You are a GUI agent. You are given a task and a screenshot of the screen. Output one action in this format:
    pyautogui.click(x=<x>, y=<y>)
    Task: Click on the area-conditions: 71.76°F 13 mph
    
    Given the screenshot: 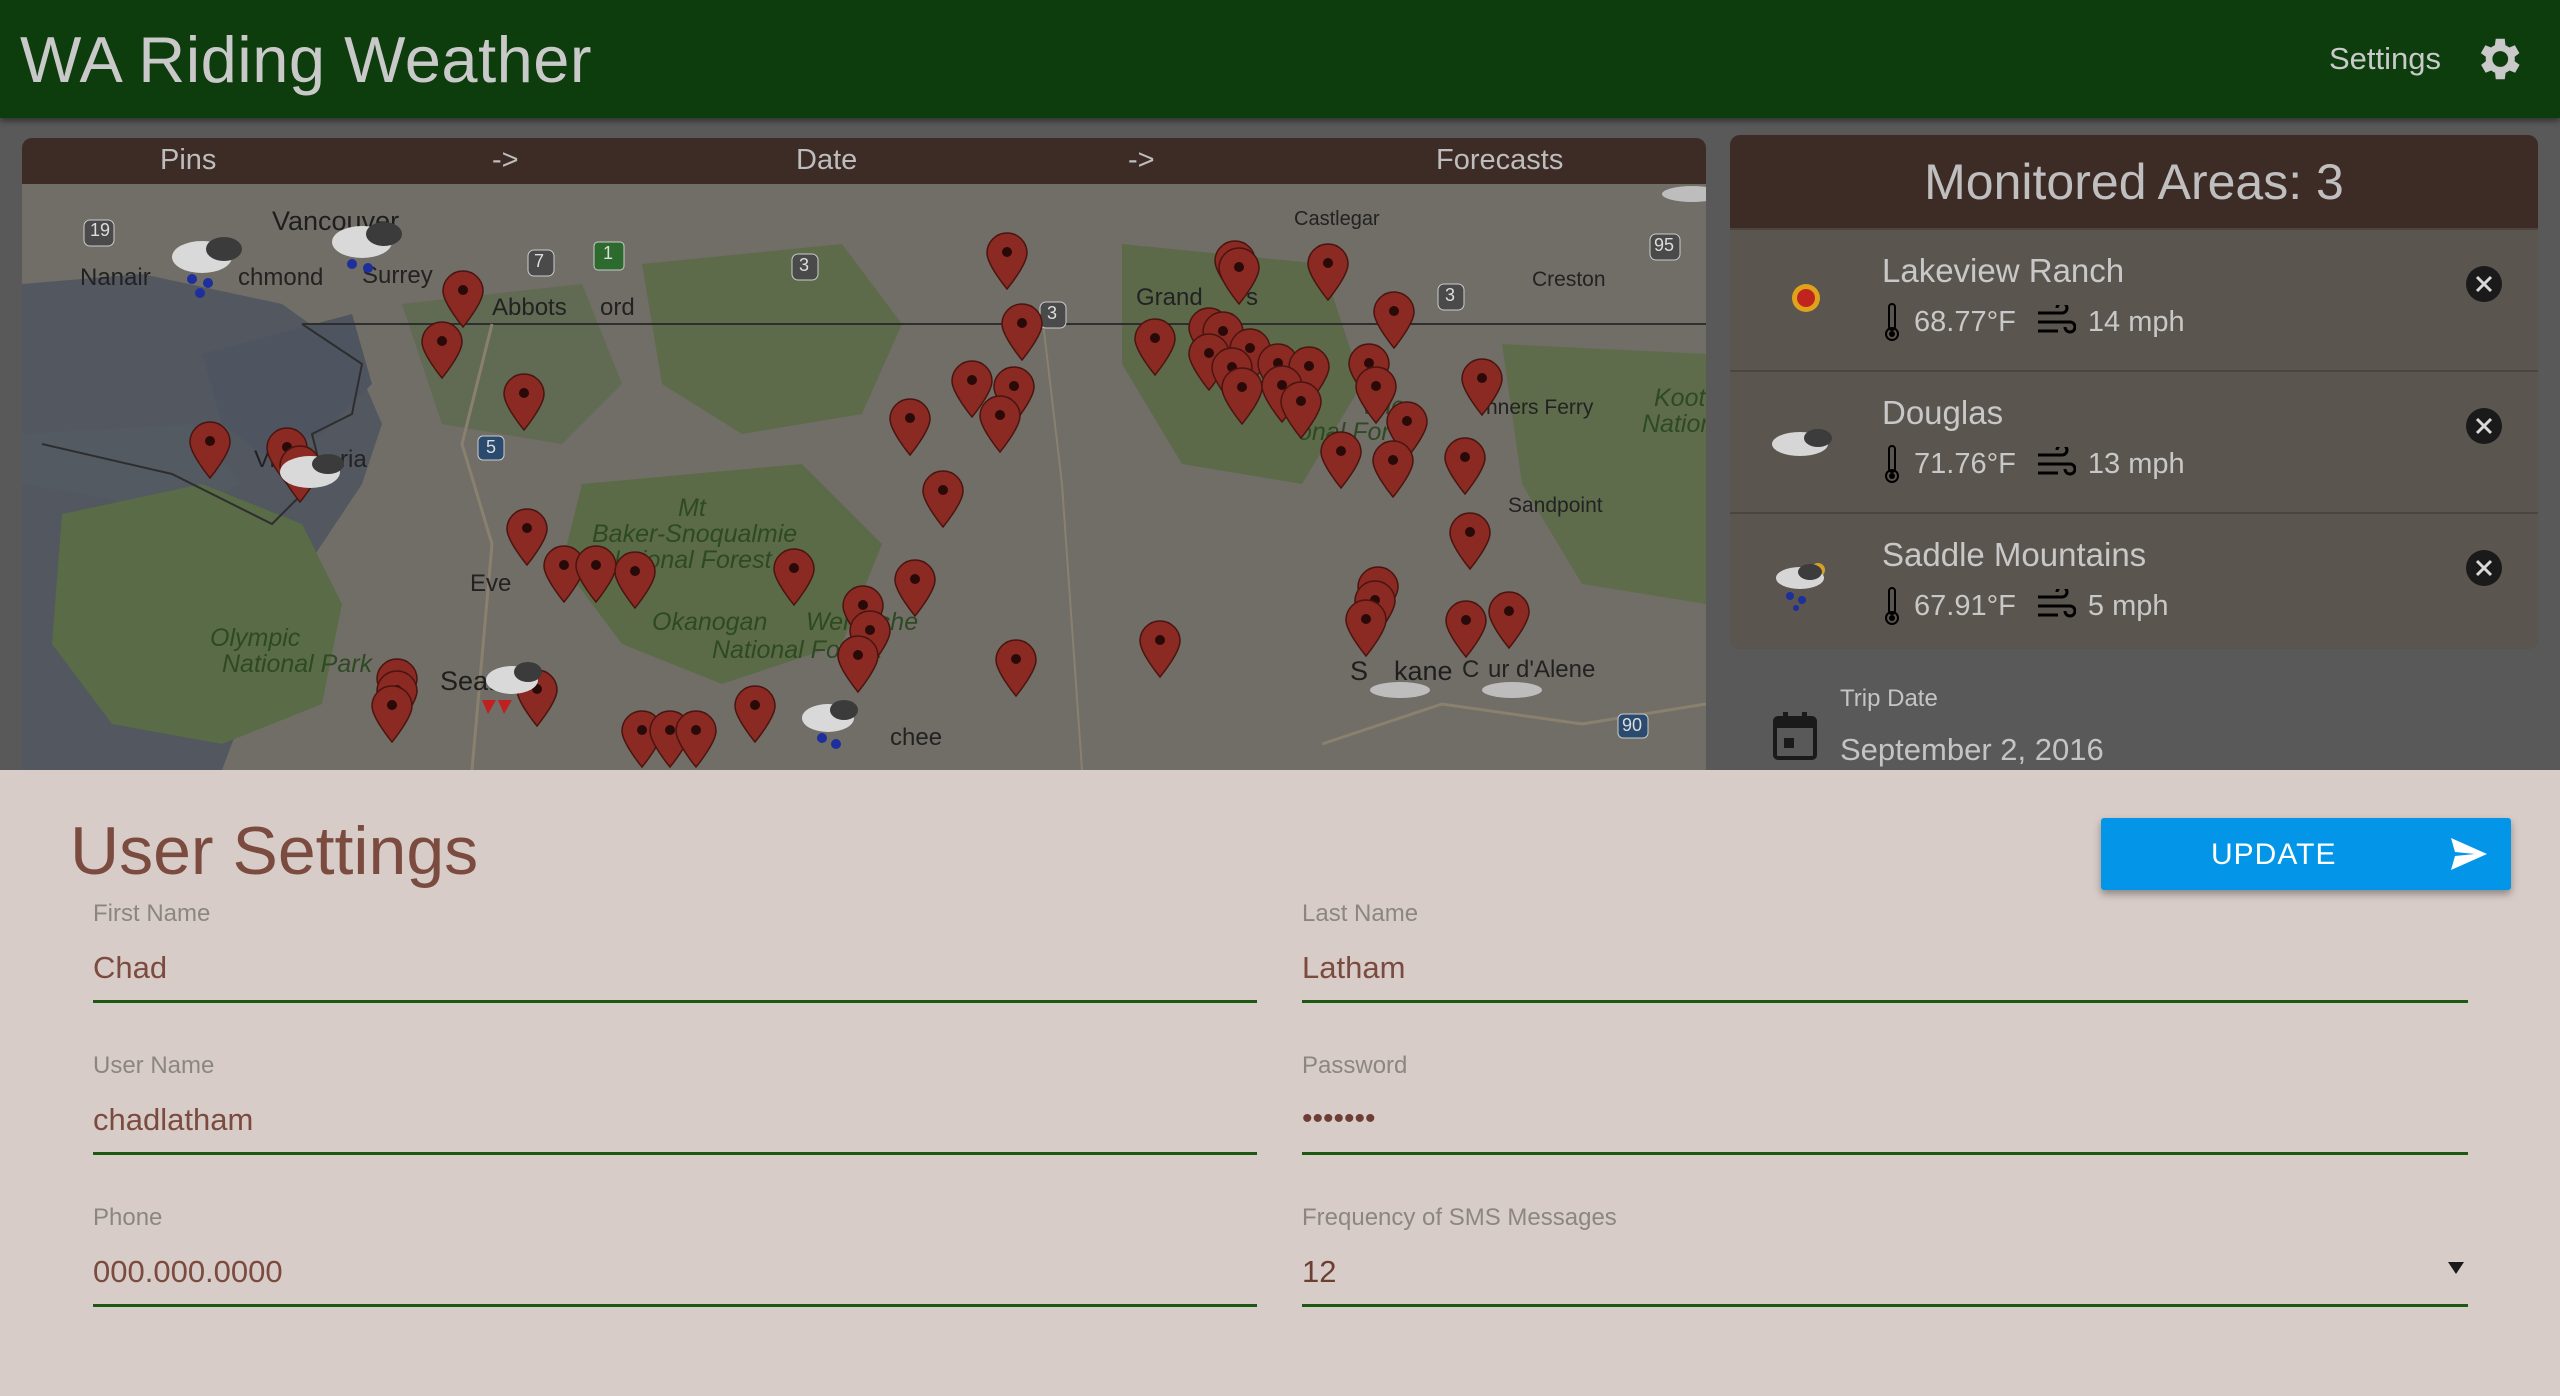 What is the action you would take?
    pyautogui.click(x=2033, y=464)
    